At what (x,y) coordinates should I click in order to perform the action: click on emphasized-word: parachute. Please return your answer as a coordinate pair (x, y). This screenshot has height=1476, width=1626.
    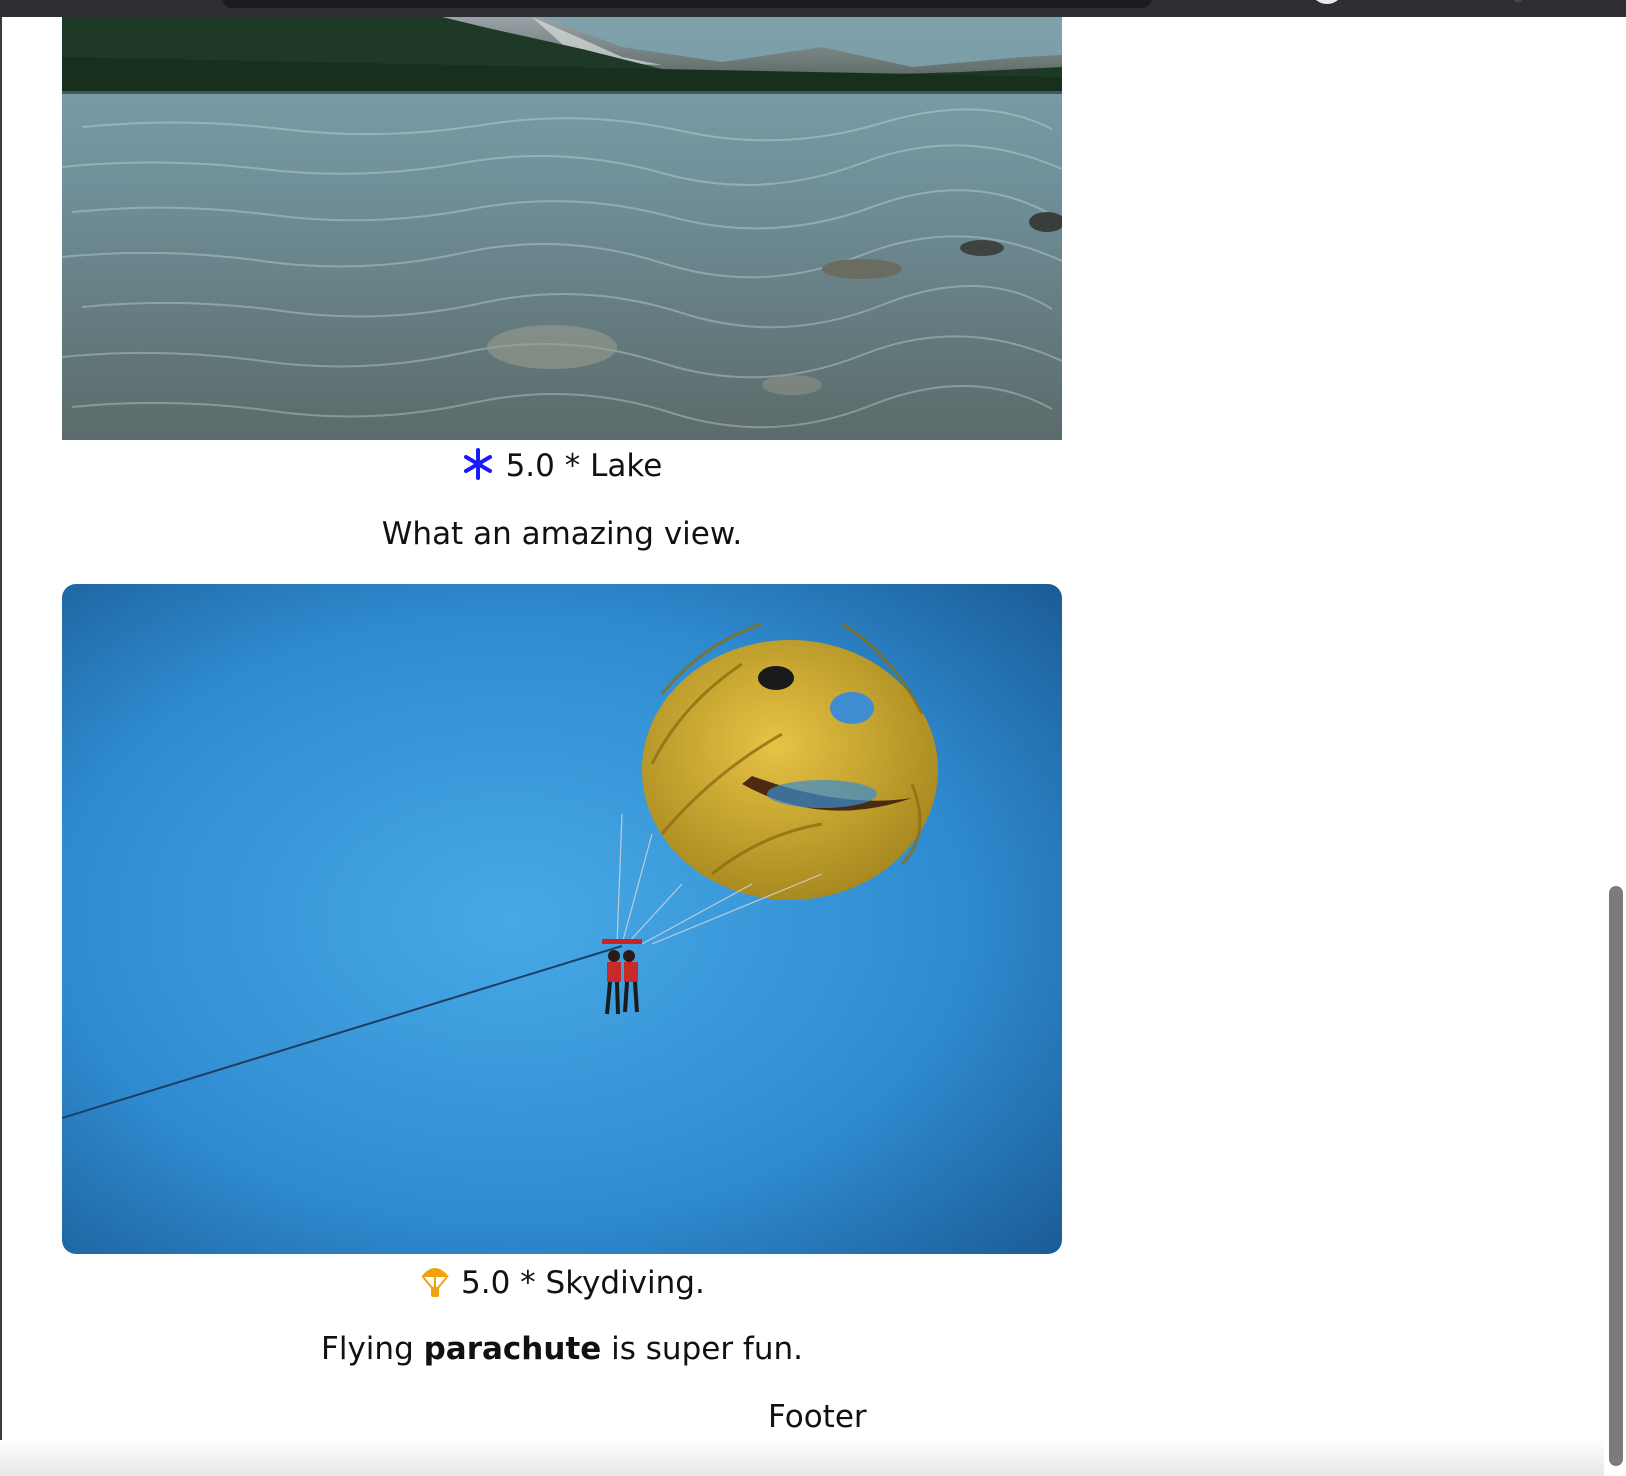
    Looking at the image, I should click on (512, 1349).